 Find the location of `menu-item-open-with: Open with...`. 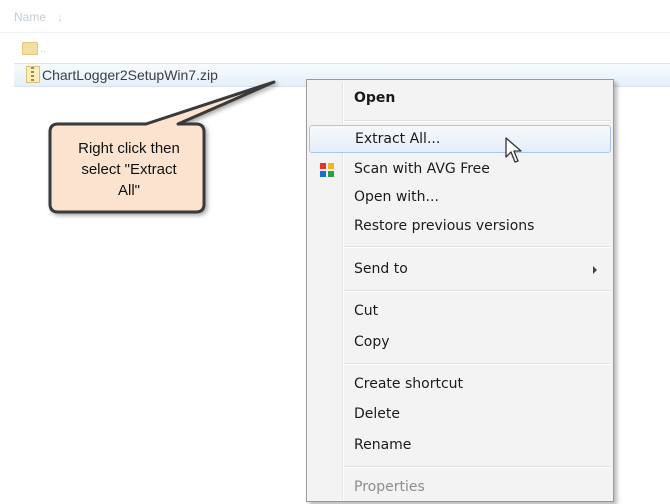

menu-item-open-with: Open with... is located at coordinates (460, 198).